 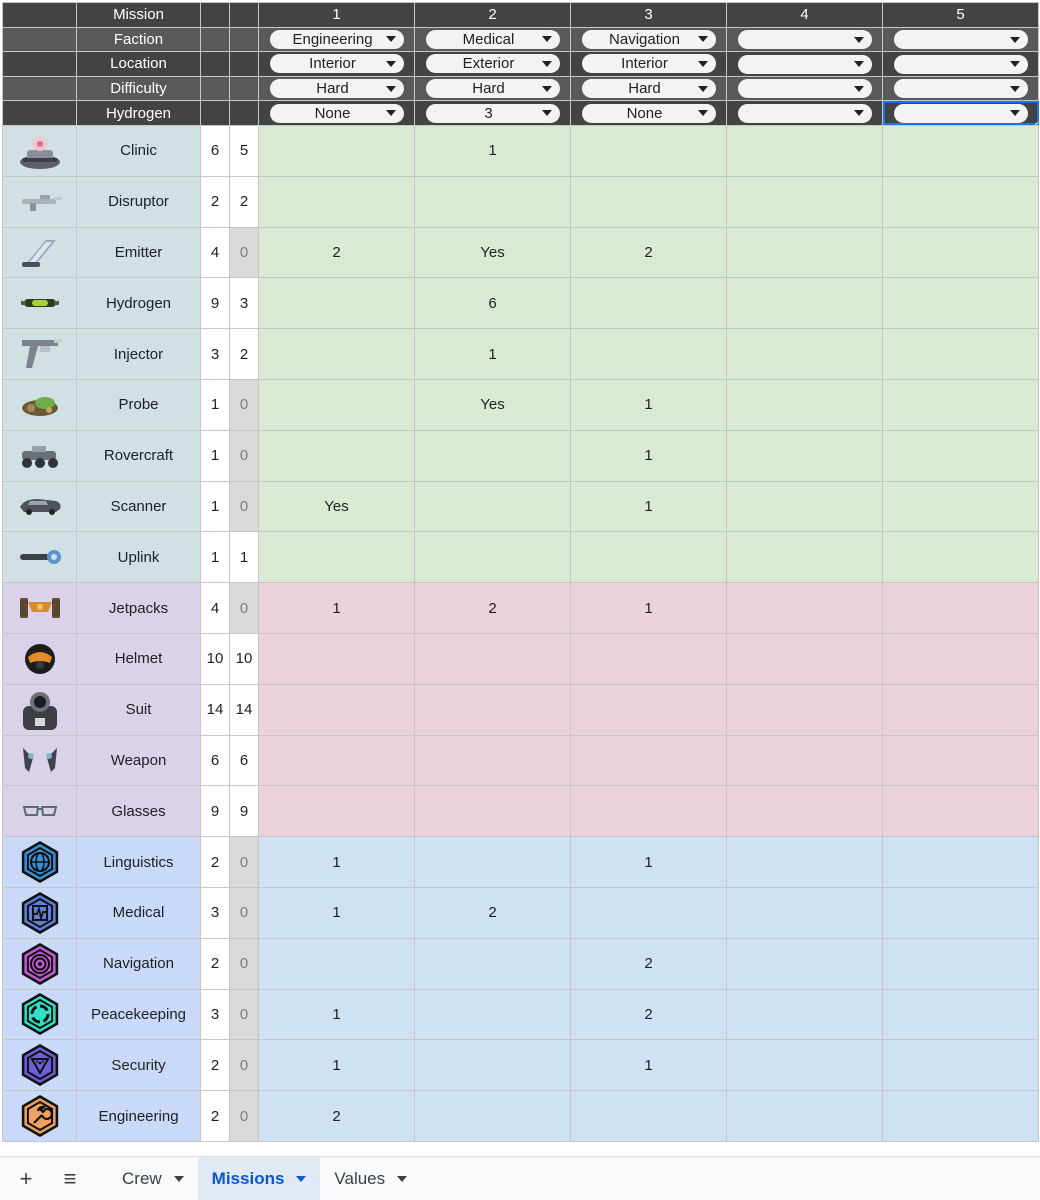 What do you see at coordinates (804, 455) in the screenshot?
I see `mission-4-rovercraft-cell` at bounding box center [804, 455].